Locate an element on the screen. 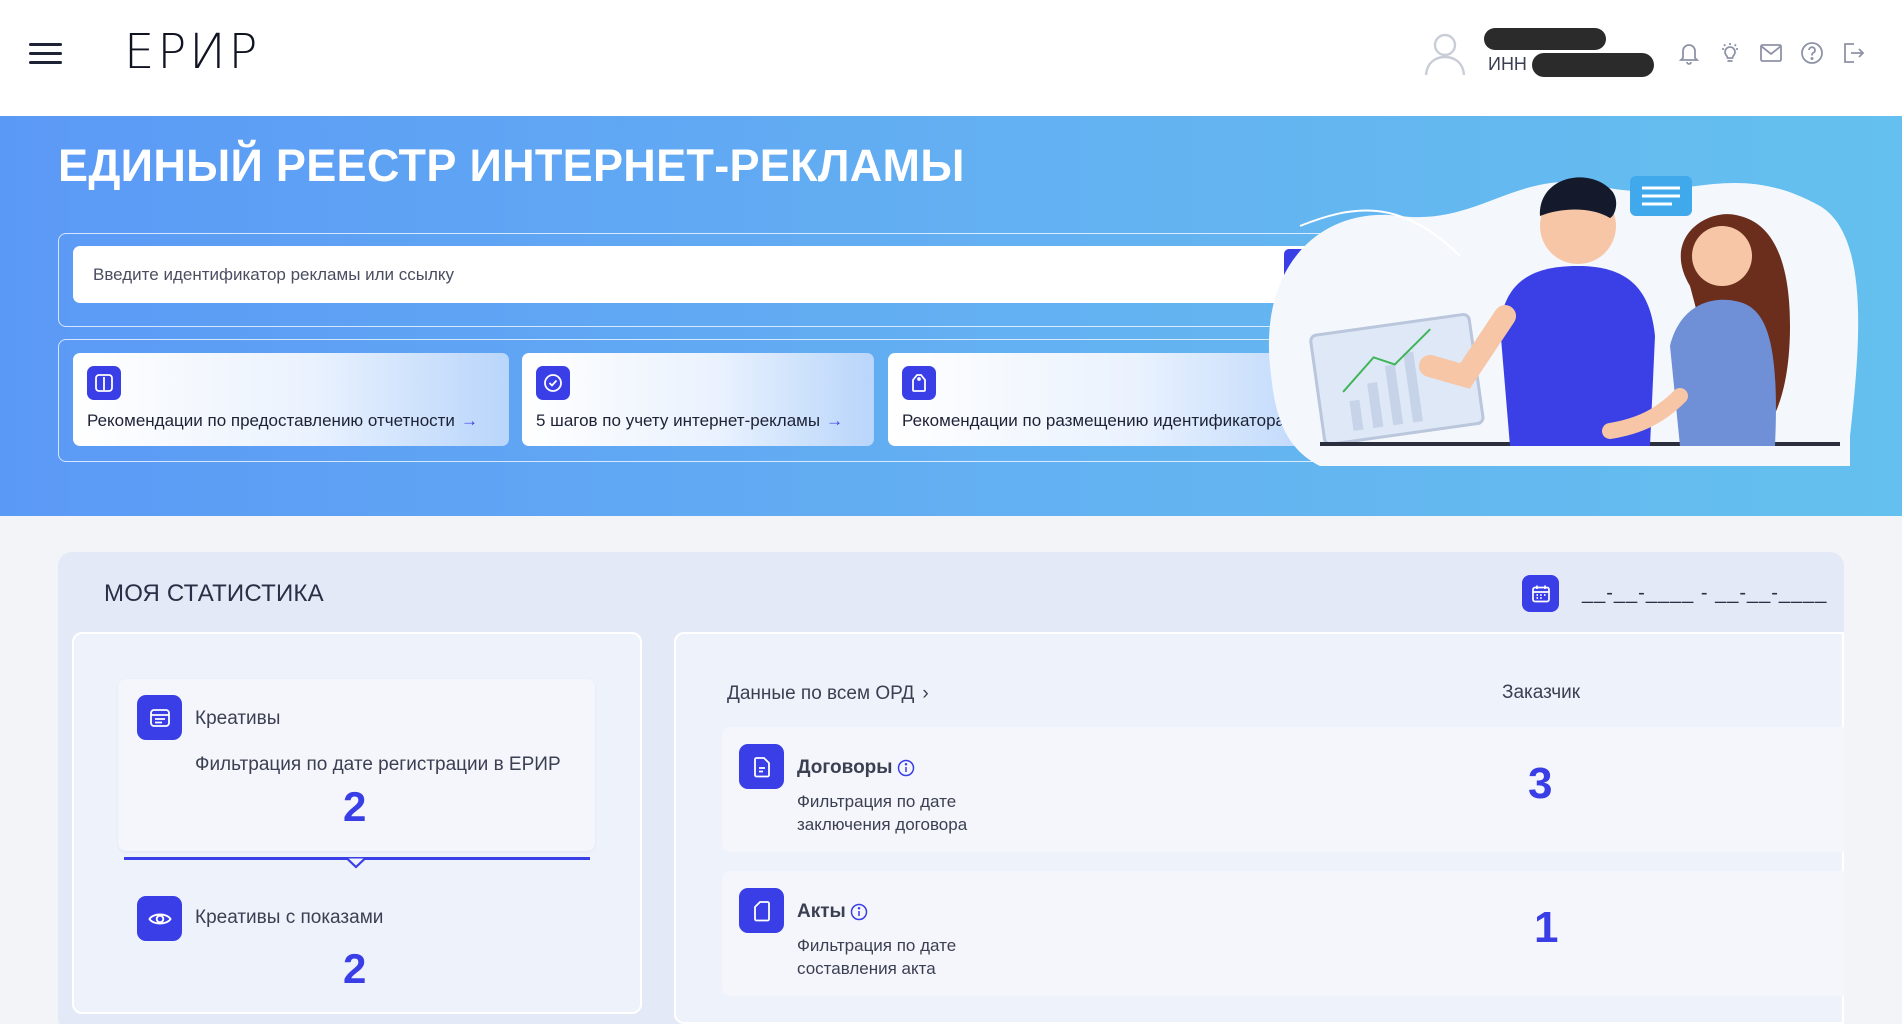 The width and height of the screenshot is (1902, 1024). header-actions is located at coordinates (1771, 53).